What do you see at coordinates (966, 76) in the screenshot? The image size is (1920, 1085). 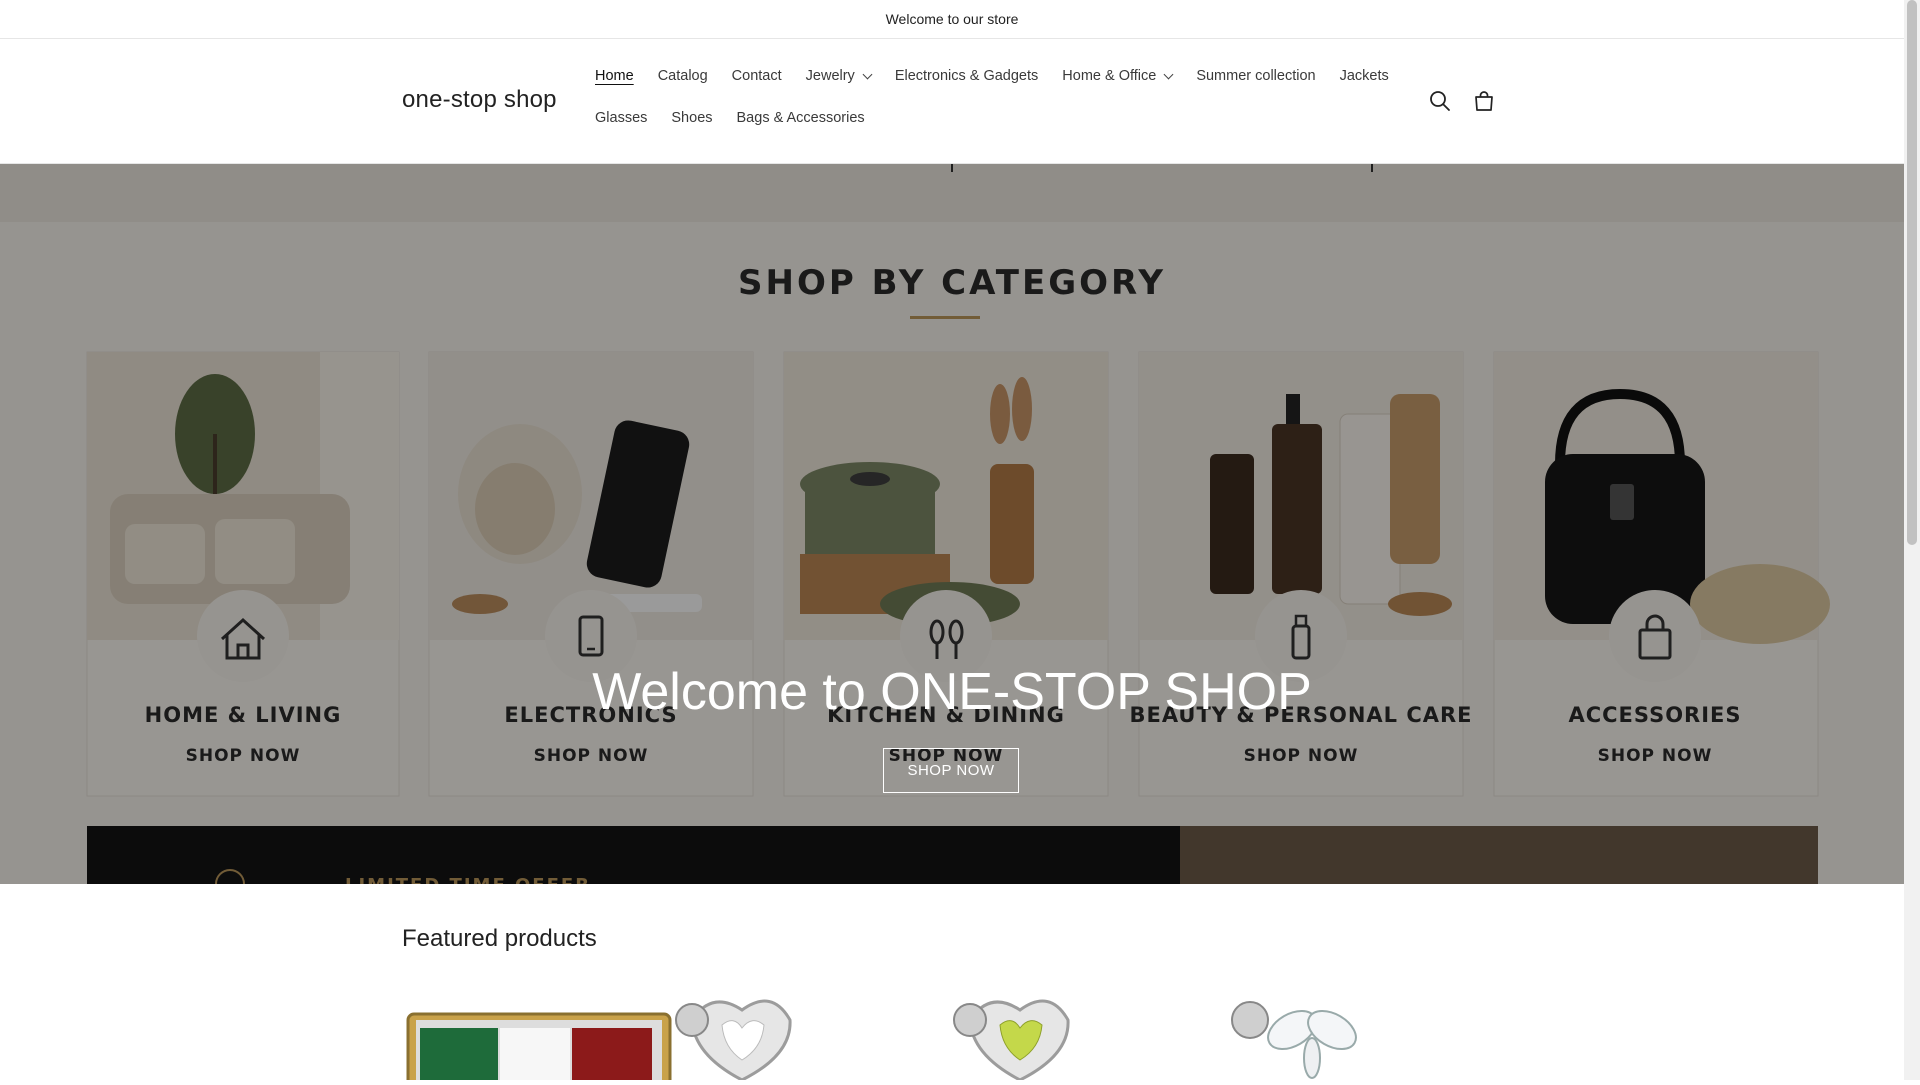 I see `nav-item-electronics-gadgets: Electronics & Gadgets` at bounding box center [966, 76].